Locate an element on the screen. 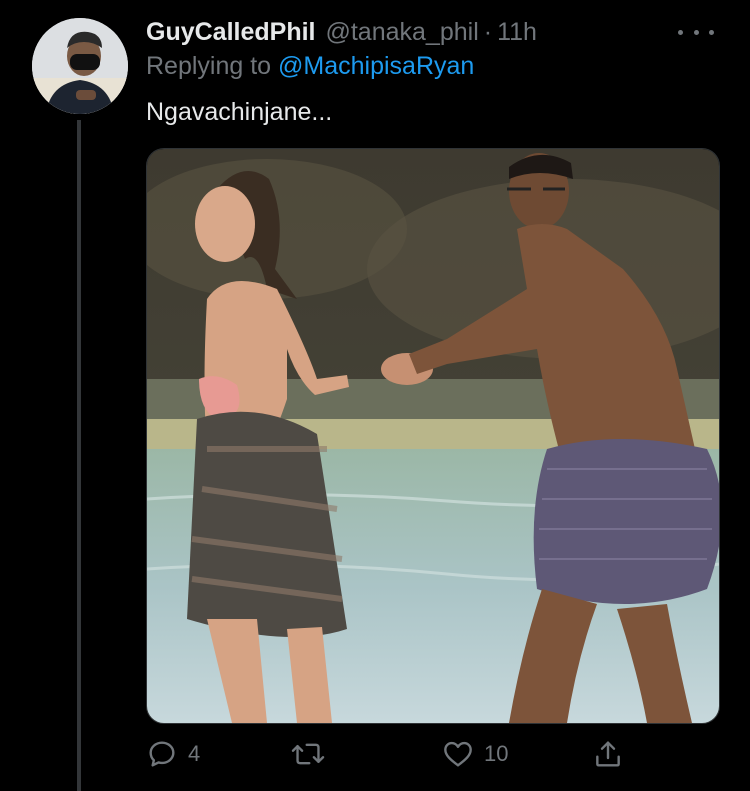  tweet-actions: 4 10 is located at coordinates (386, 754).